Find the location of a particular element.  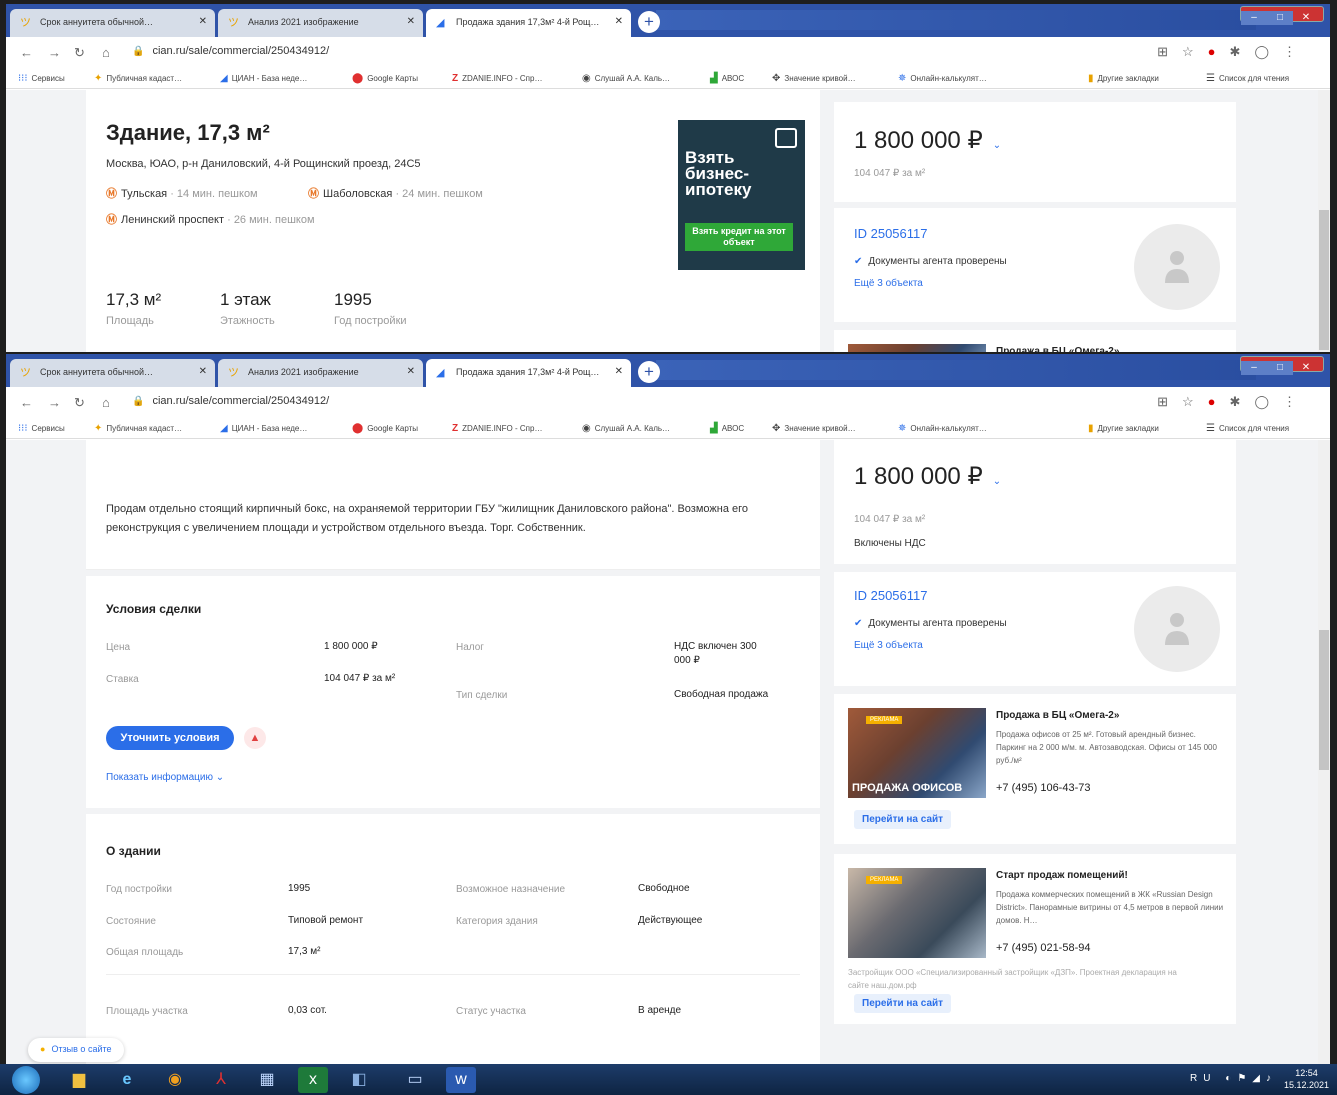

excel-icon: x is located at coordinates (313, 1080).